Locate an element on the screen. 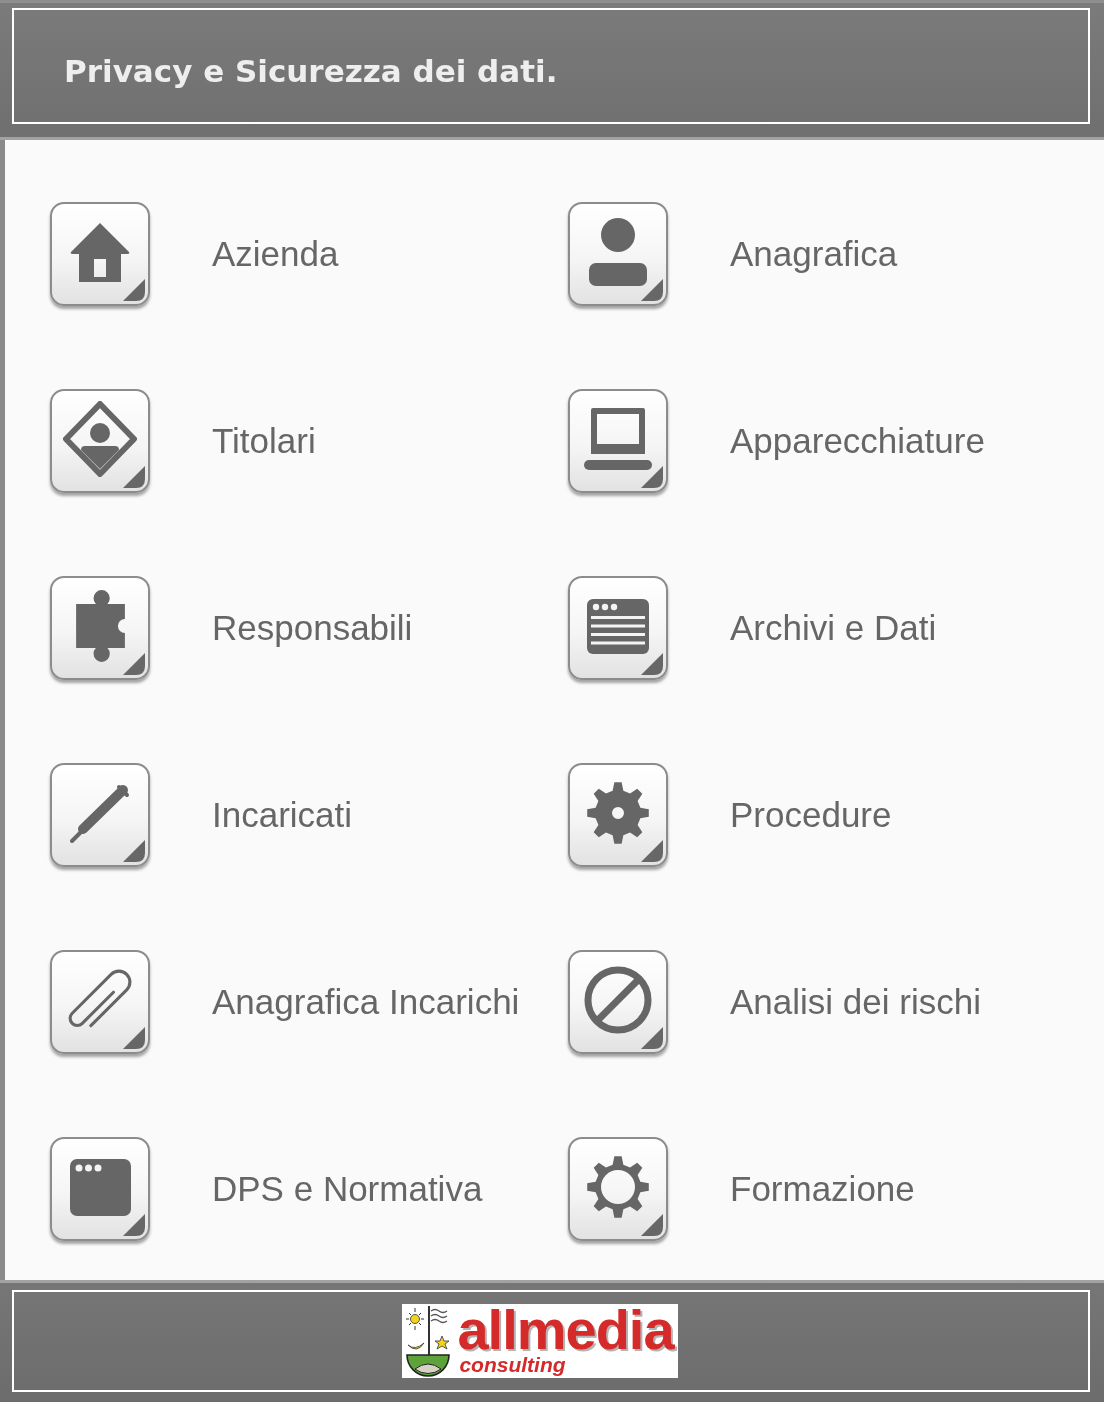 The height and width of the screenshot is (1402, 1104). menu-link: Incaricati is located at coordinates (282, 815).